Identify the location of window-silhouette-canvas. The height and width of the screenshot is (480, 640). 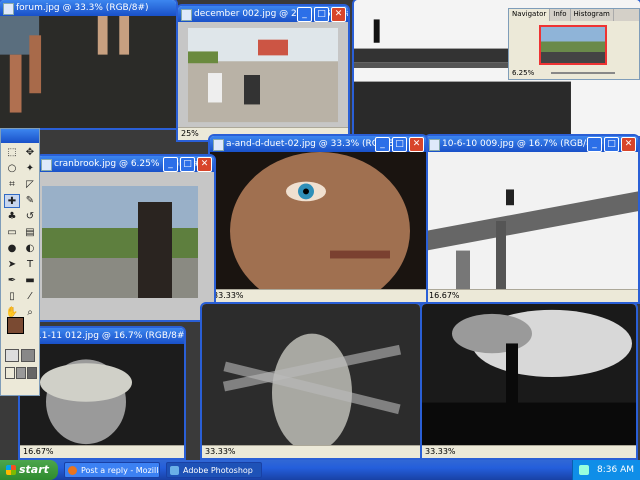
(529, 375).